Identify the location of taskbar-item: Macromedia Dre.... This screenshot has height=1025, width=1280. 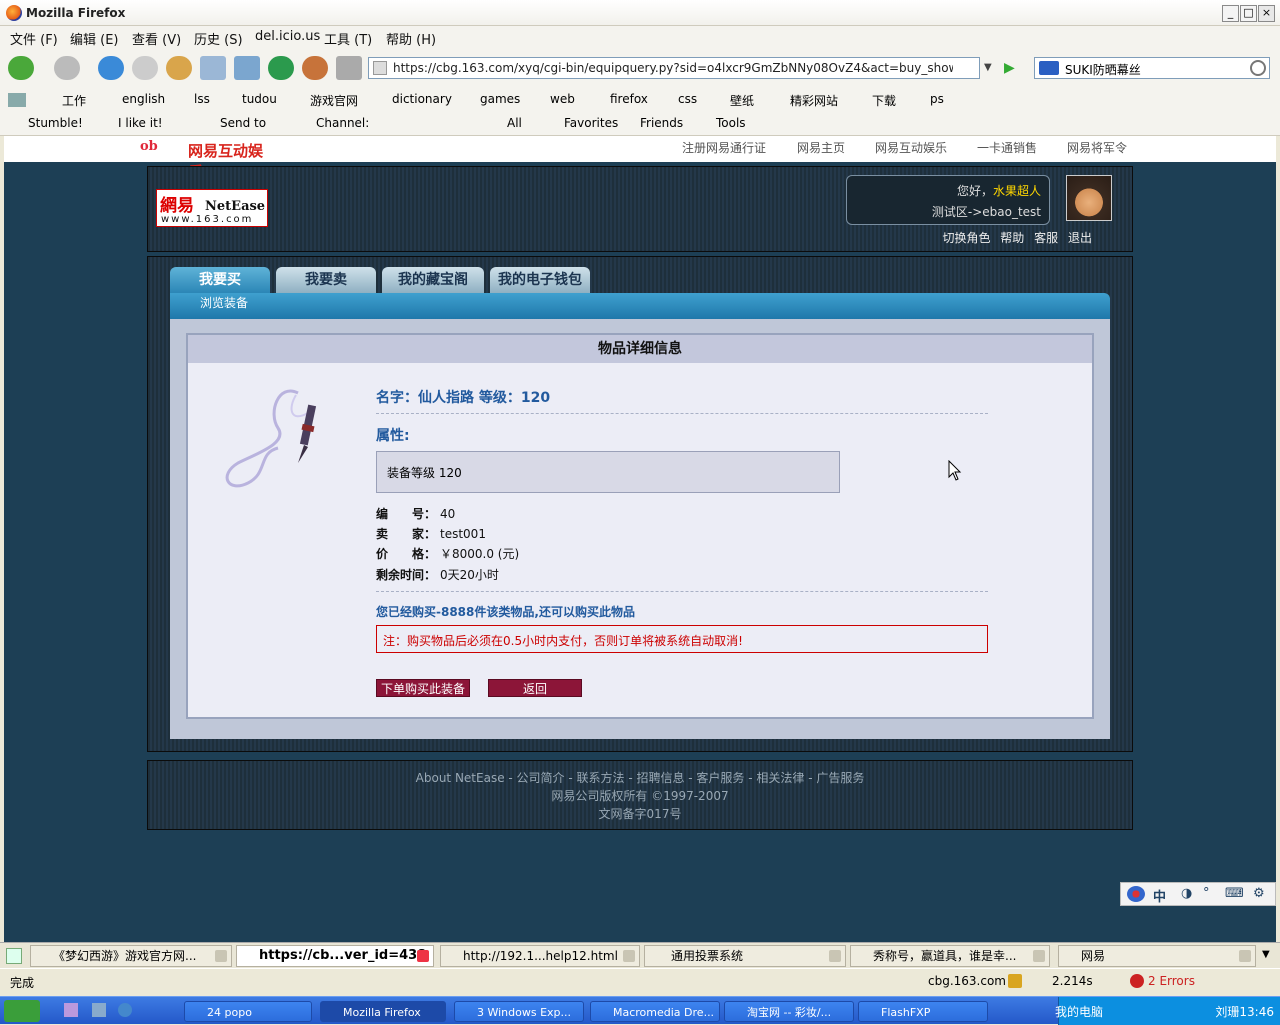
(655, 1011).